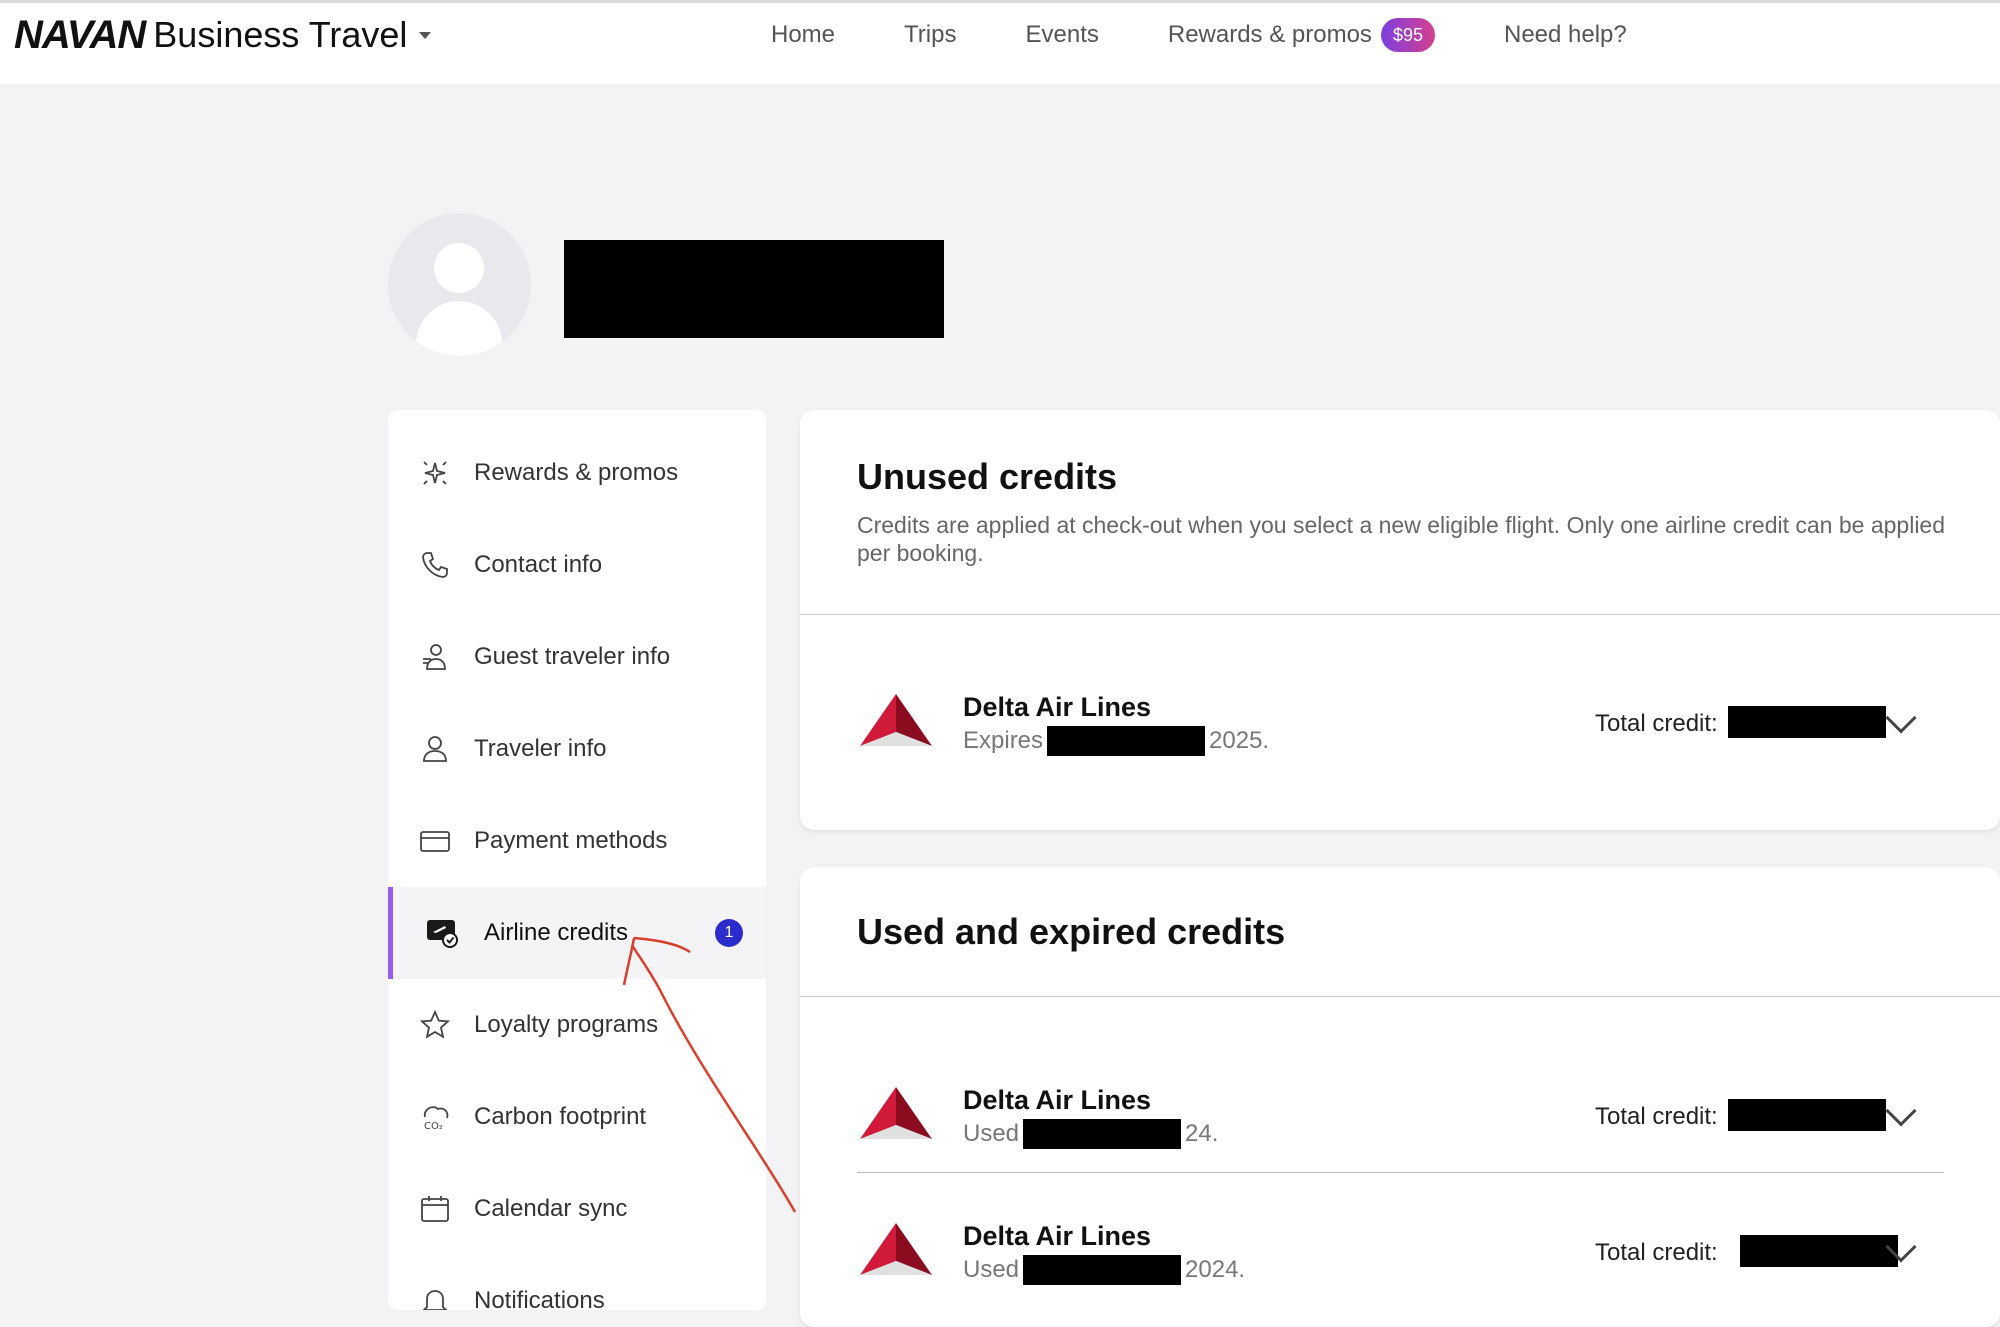 This screenshot has height=1327, width=2000. What do you see at coordinates (433, 1126) in the screenshot?
I see `svg-text: CO₂` at bounding box center [433, 1126].